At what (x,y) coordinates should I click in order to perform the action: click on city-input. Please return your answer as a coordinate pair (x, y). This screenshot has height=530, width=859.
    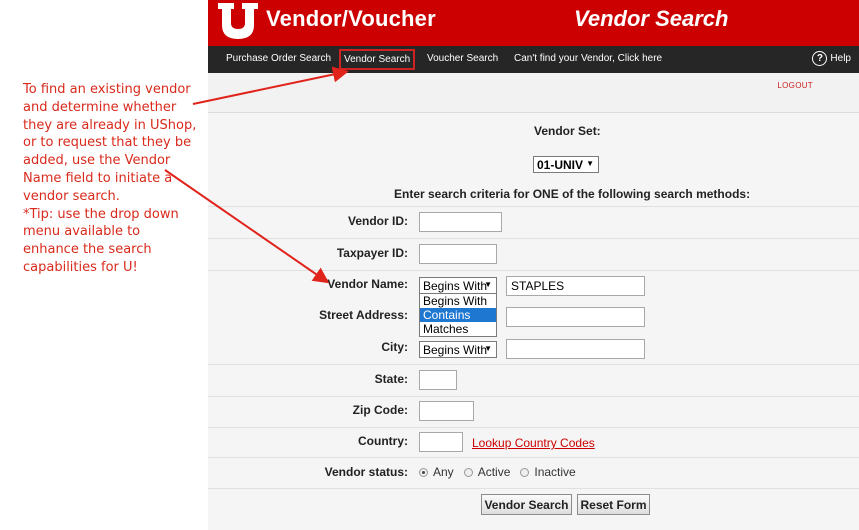
    Looking at the image, I should click on (575, 349).